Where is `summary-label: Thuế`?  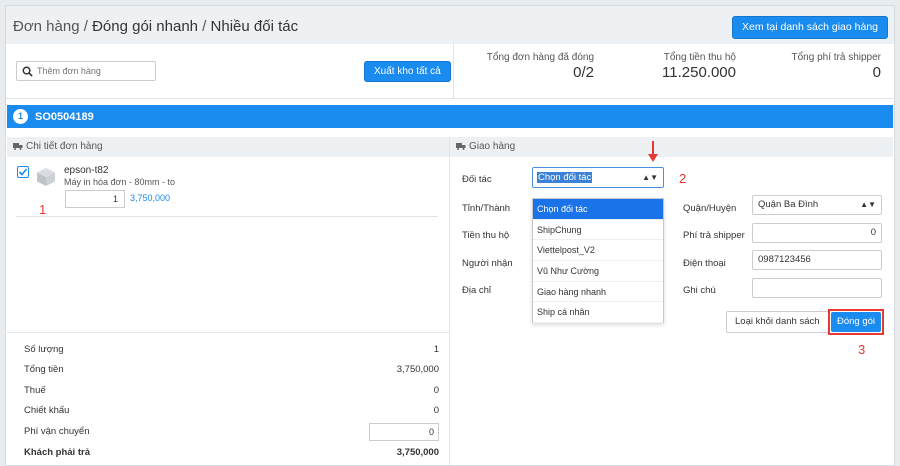 summary-label: Thuế is located at coordinates (35, 390).